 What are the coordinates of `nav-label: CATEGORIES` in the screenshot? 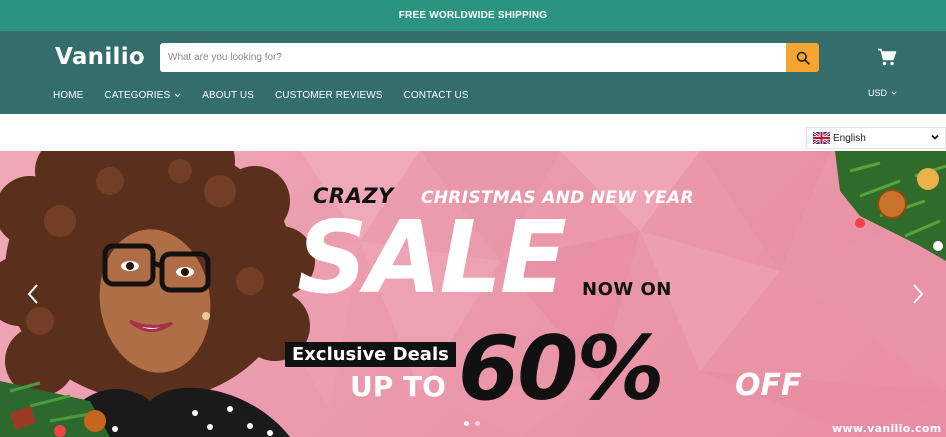 It's located at (137, 95).